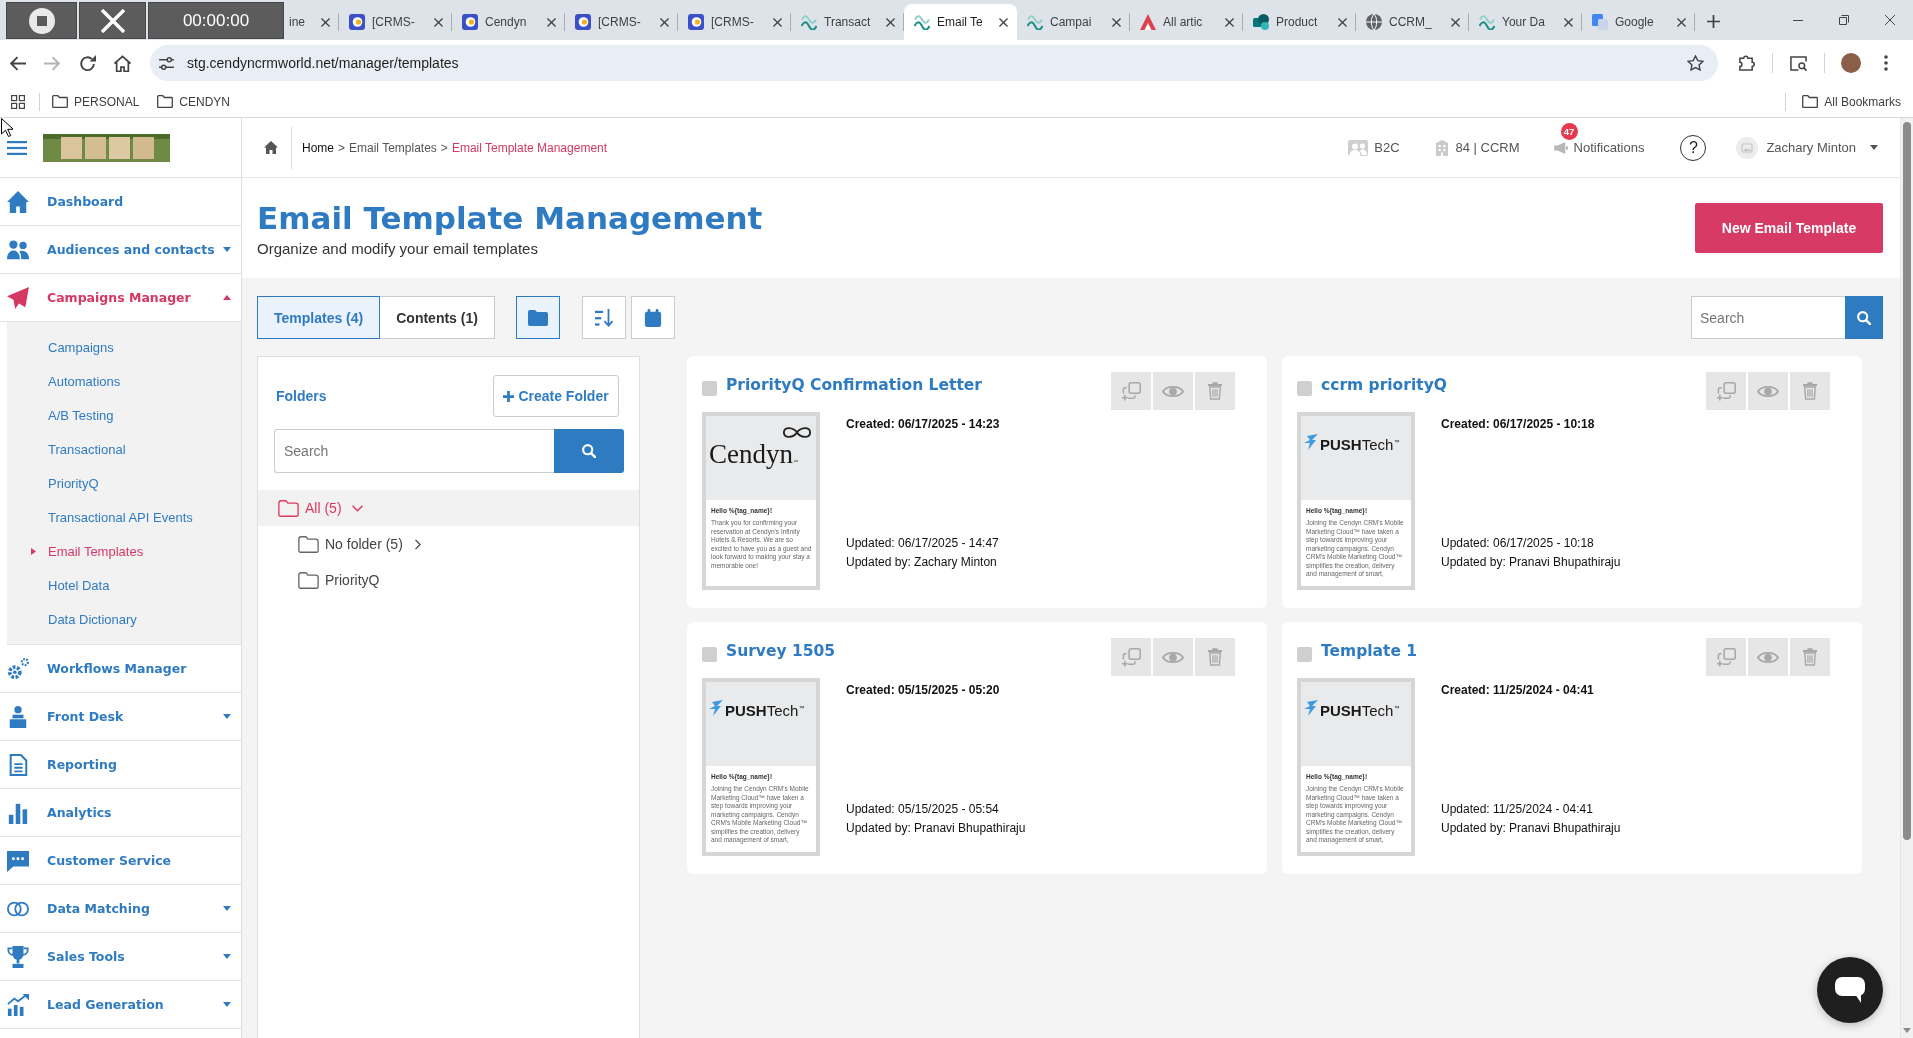 Image resolution: width=1913 pixels, height=1038 pixels. Describe the element at coordinates (1369, 651) in the screenshot. I see `template-title: Template 1` at that location.